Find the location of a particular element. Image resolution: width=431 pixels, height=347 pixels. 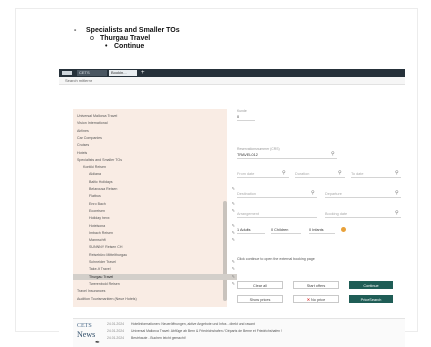

sidebar-item: Flatbus is located at coordinates (155, 196).